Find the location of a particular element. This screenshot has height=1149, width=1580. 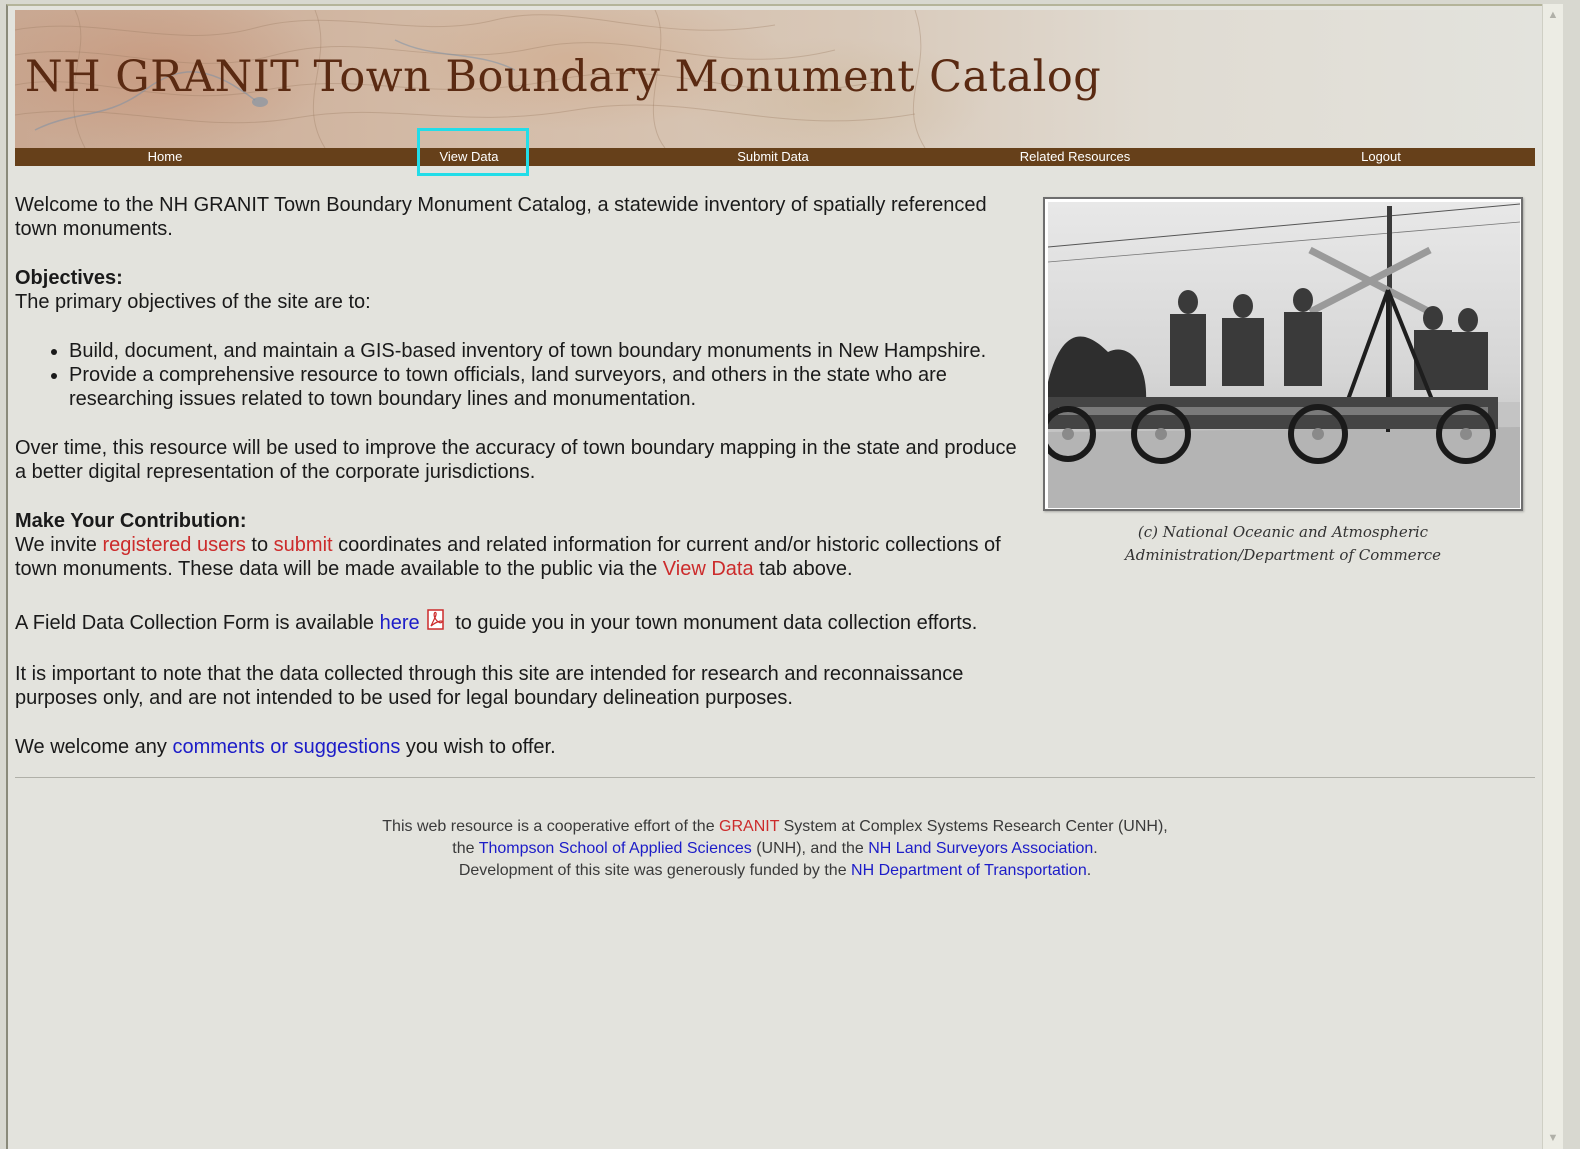

survey-crew-photo-image is located at coordinates (1284, 355).